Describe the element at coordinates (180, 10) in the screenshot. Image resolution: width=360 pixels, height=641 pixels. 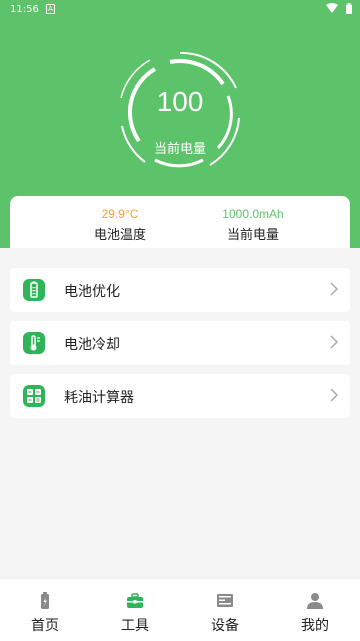
I see `status-bar: 11:56 A` at that location.